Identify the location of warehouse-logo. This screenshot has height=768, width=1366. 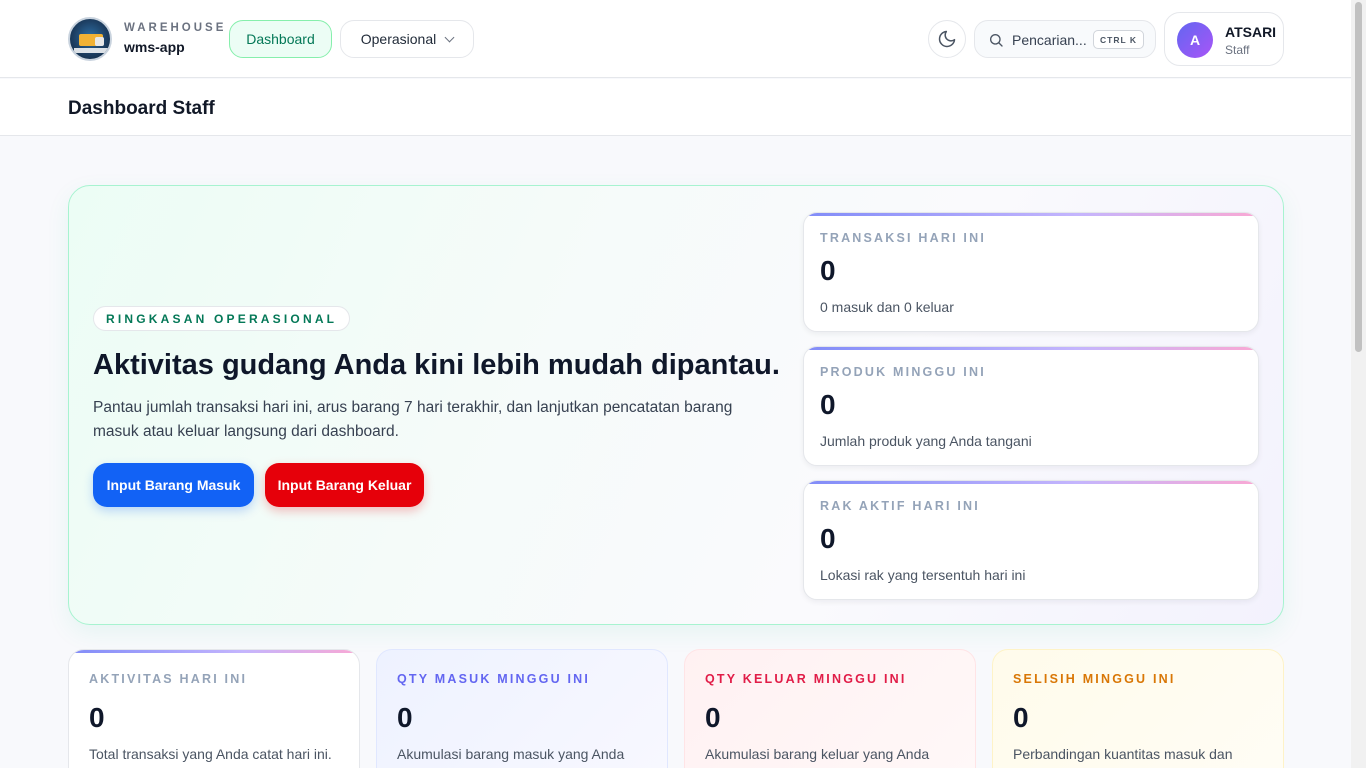
(90, 39).